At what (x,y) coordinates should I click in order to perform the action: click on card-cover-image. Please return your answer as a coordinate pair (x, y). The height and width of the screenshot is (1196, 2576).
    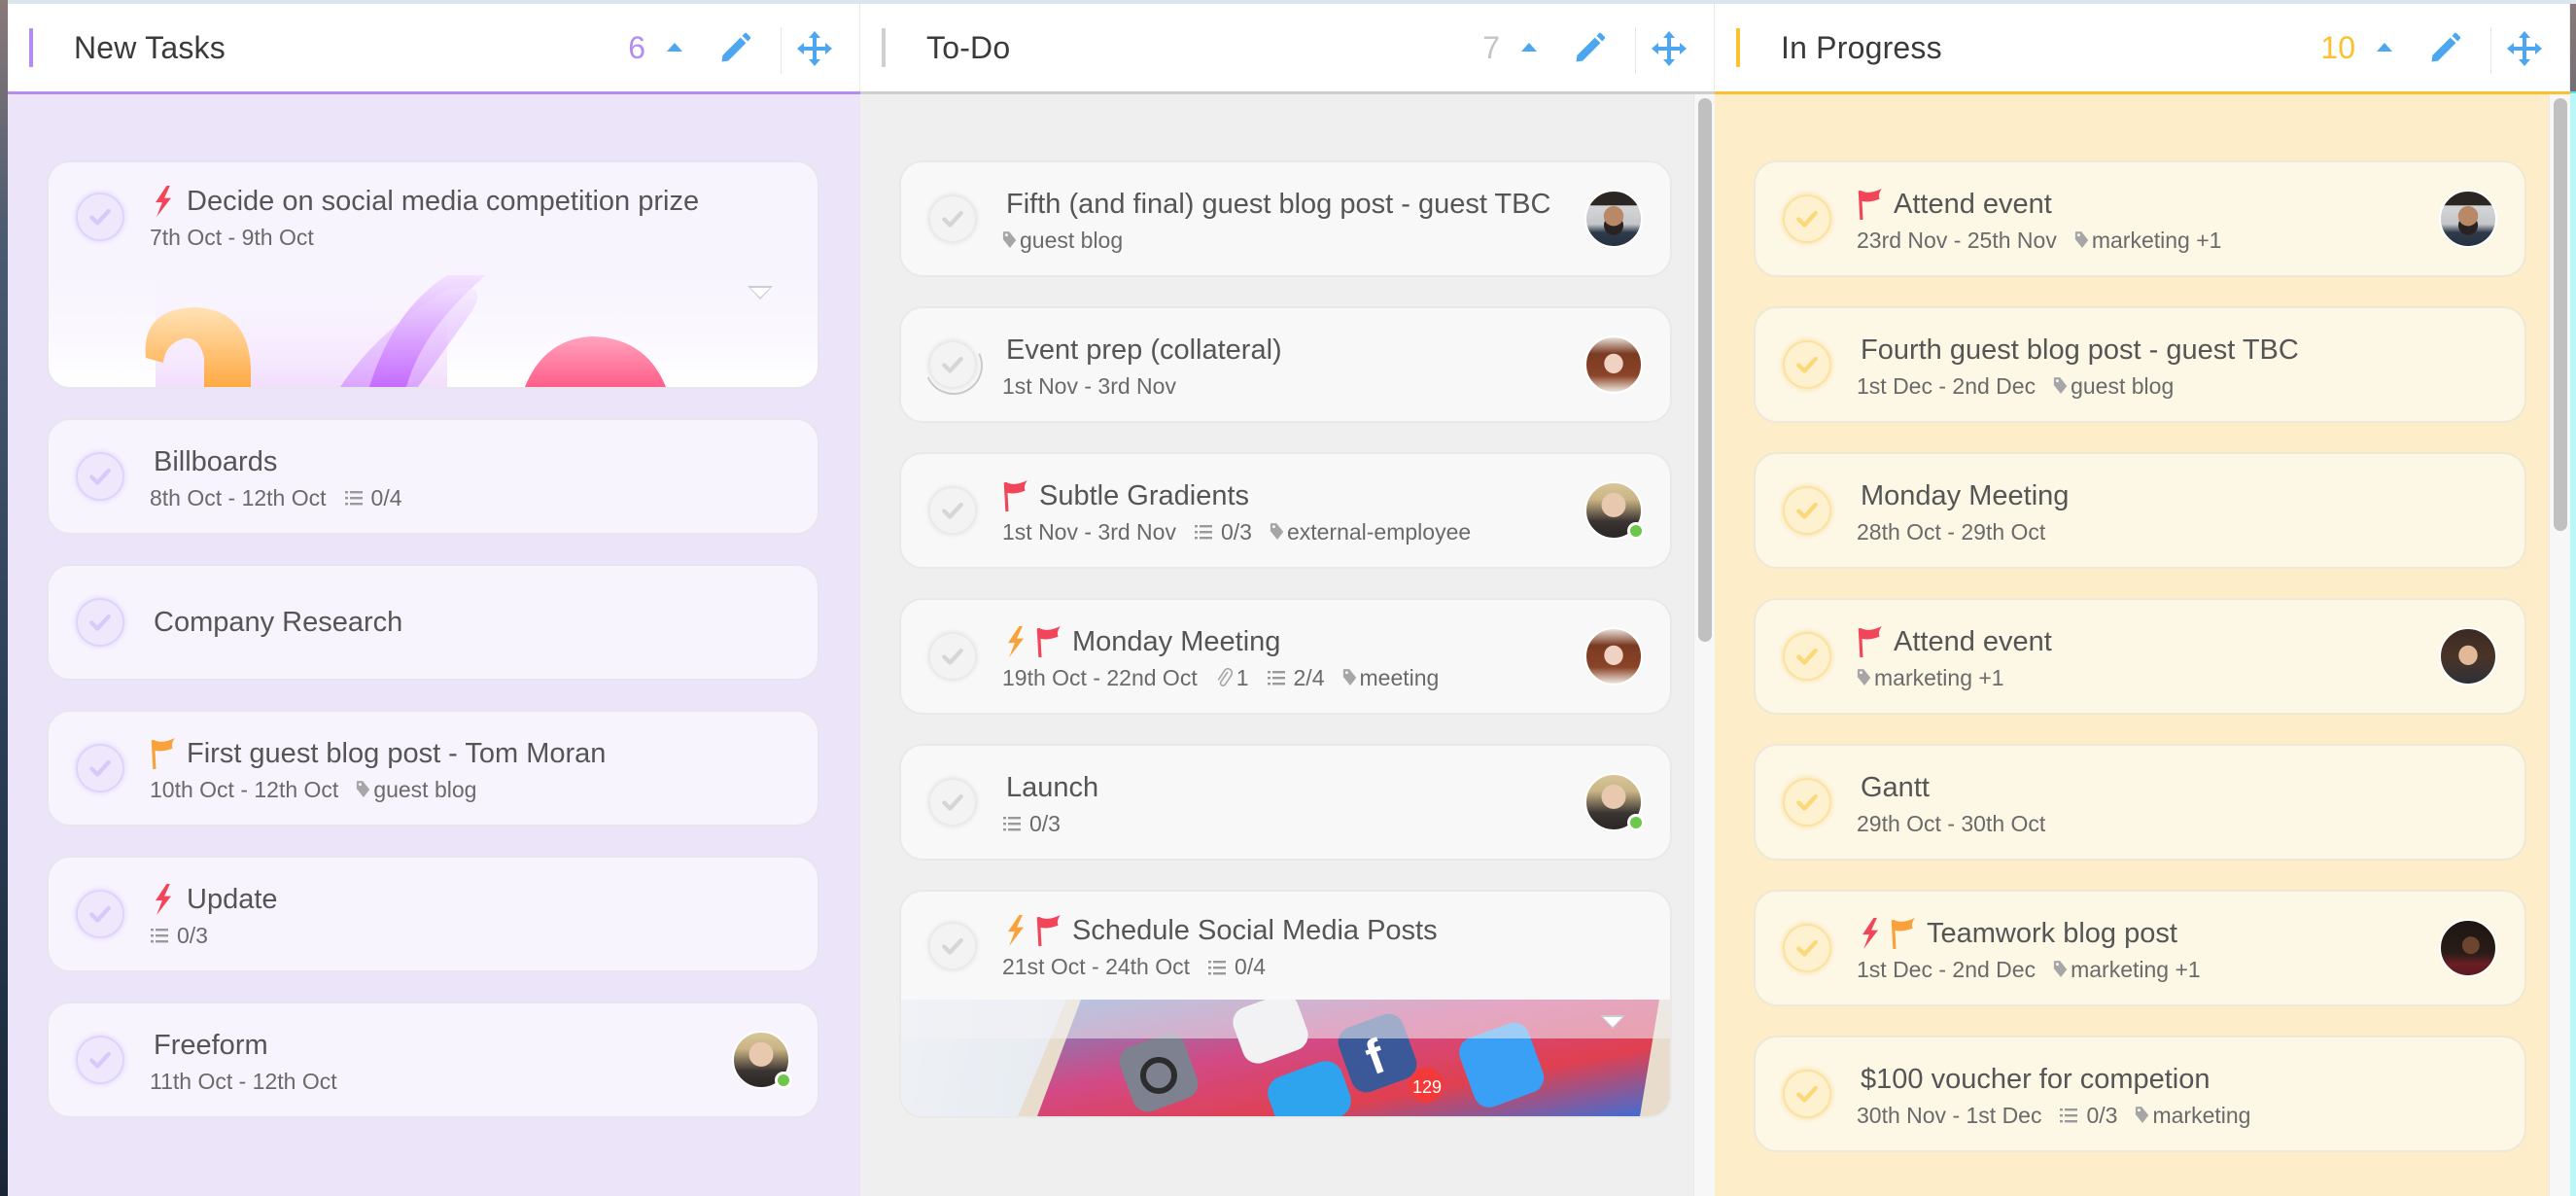
    Looking at the image, I should click on (434, 328).